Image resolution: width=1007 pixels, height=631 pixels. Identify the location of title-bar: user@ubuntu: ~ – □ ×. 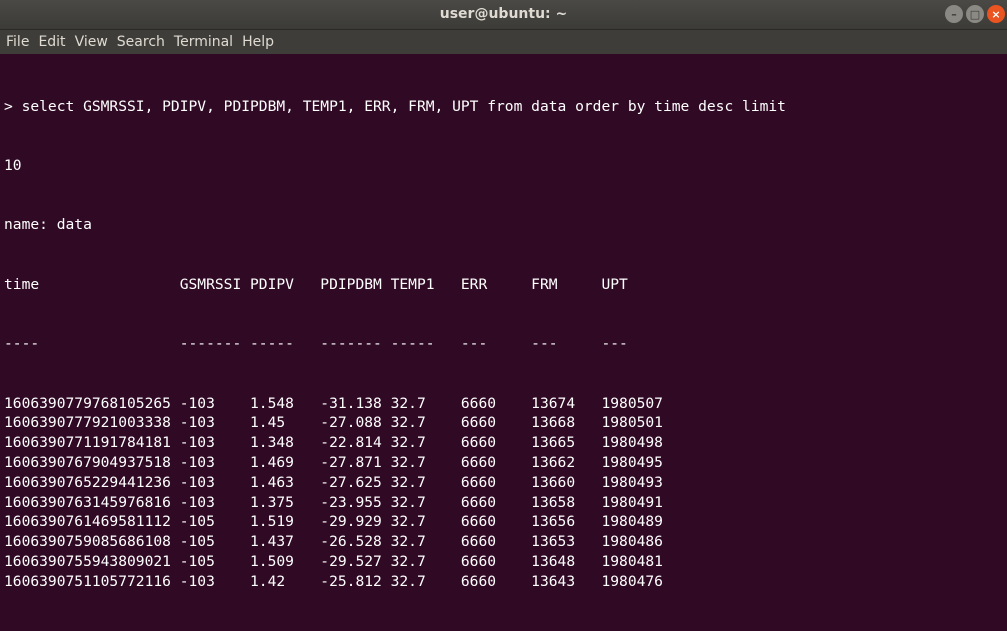
(503, 15).